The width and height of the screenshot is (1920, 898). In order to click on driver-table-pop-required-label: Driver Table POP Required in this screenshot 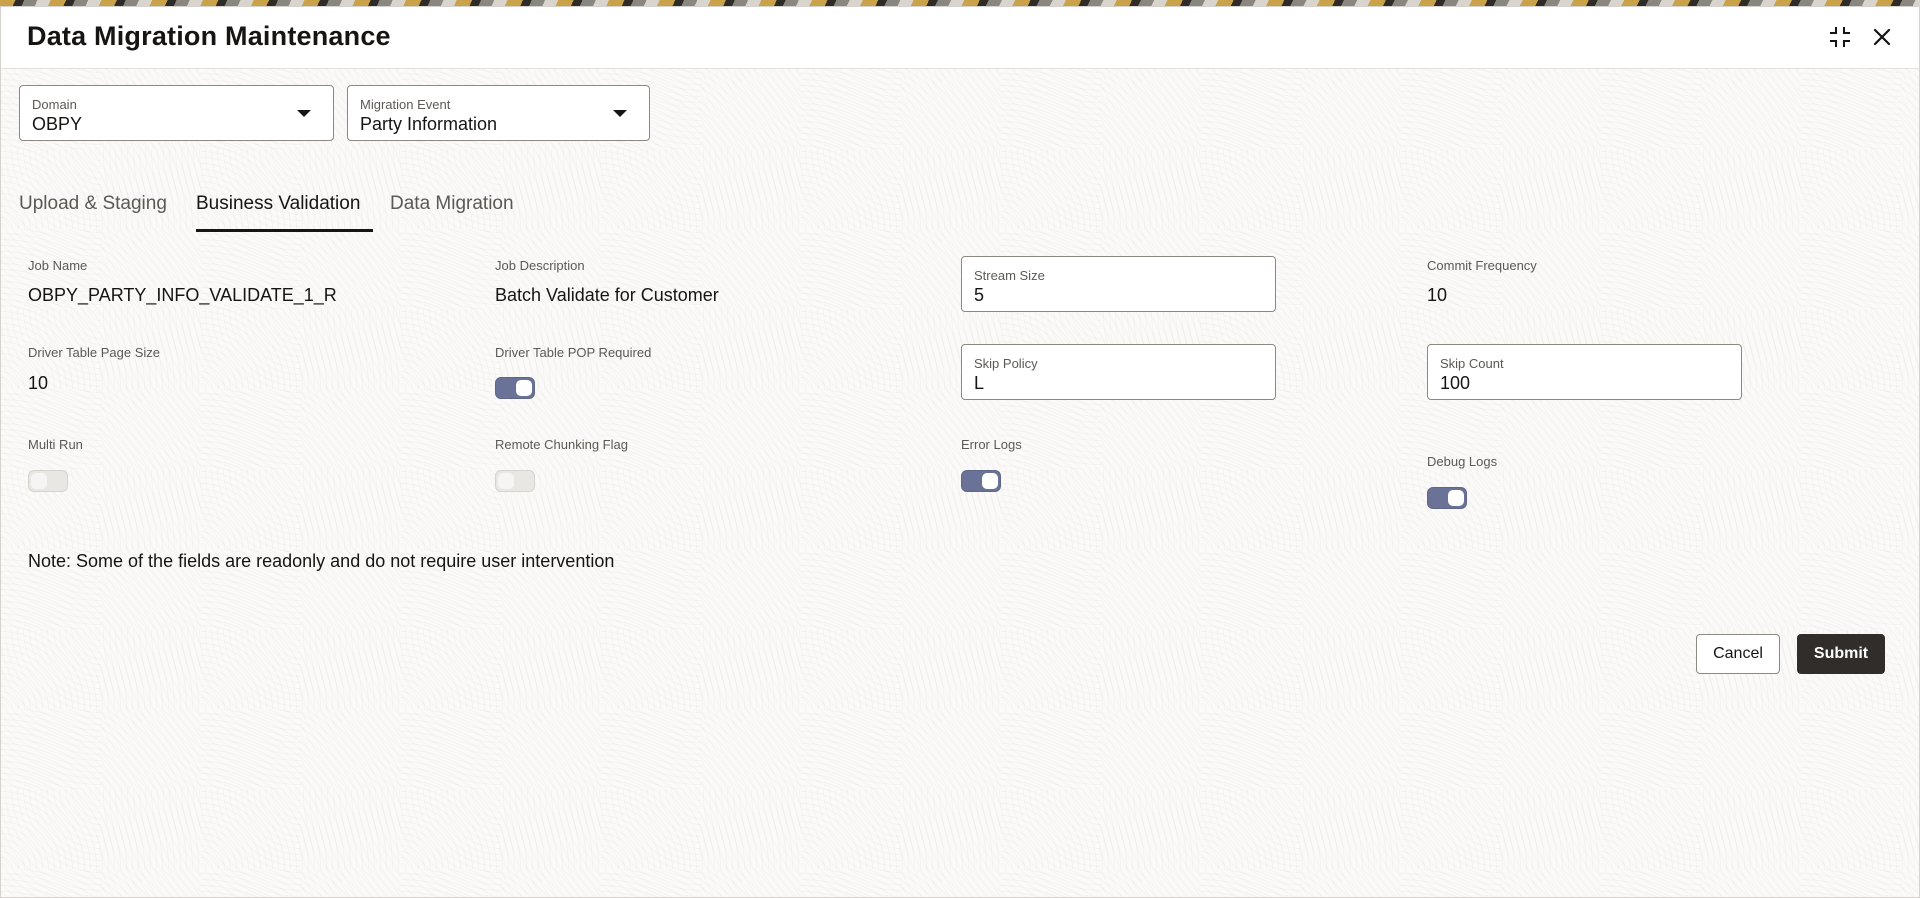, I will do `click(573, 352)`.